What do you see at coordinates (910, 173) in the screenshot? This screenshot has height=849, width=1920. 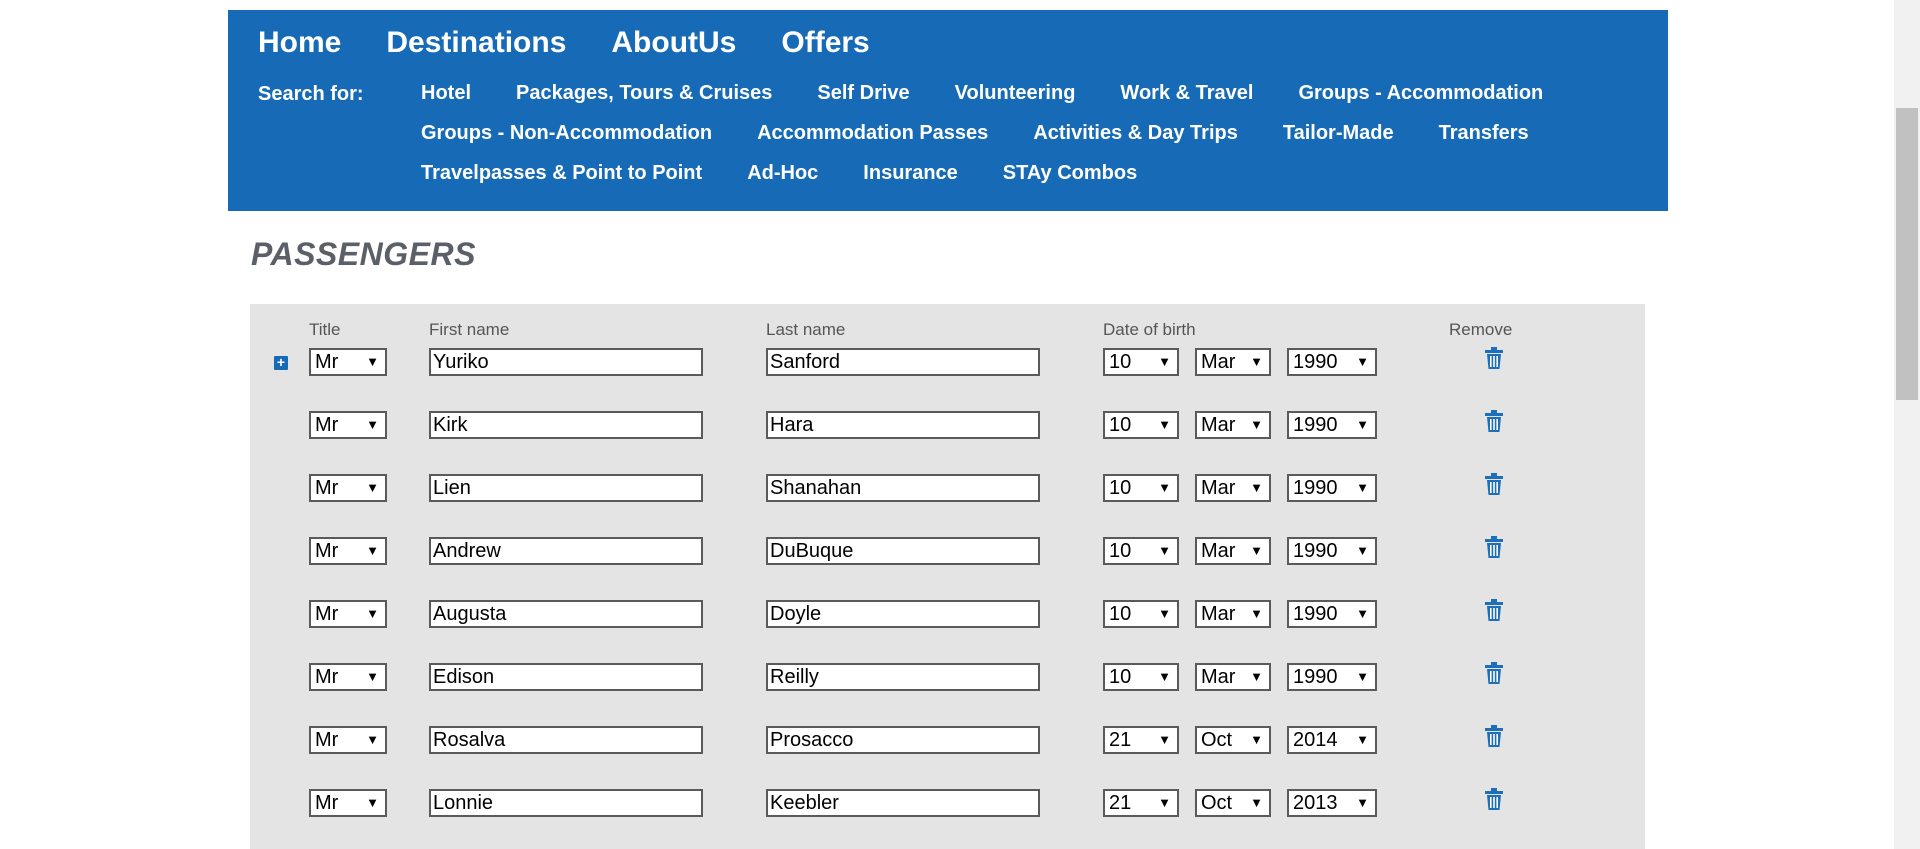 I see `search-link-insurance: Insurance` at bounding box center [910, 173].